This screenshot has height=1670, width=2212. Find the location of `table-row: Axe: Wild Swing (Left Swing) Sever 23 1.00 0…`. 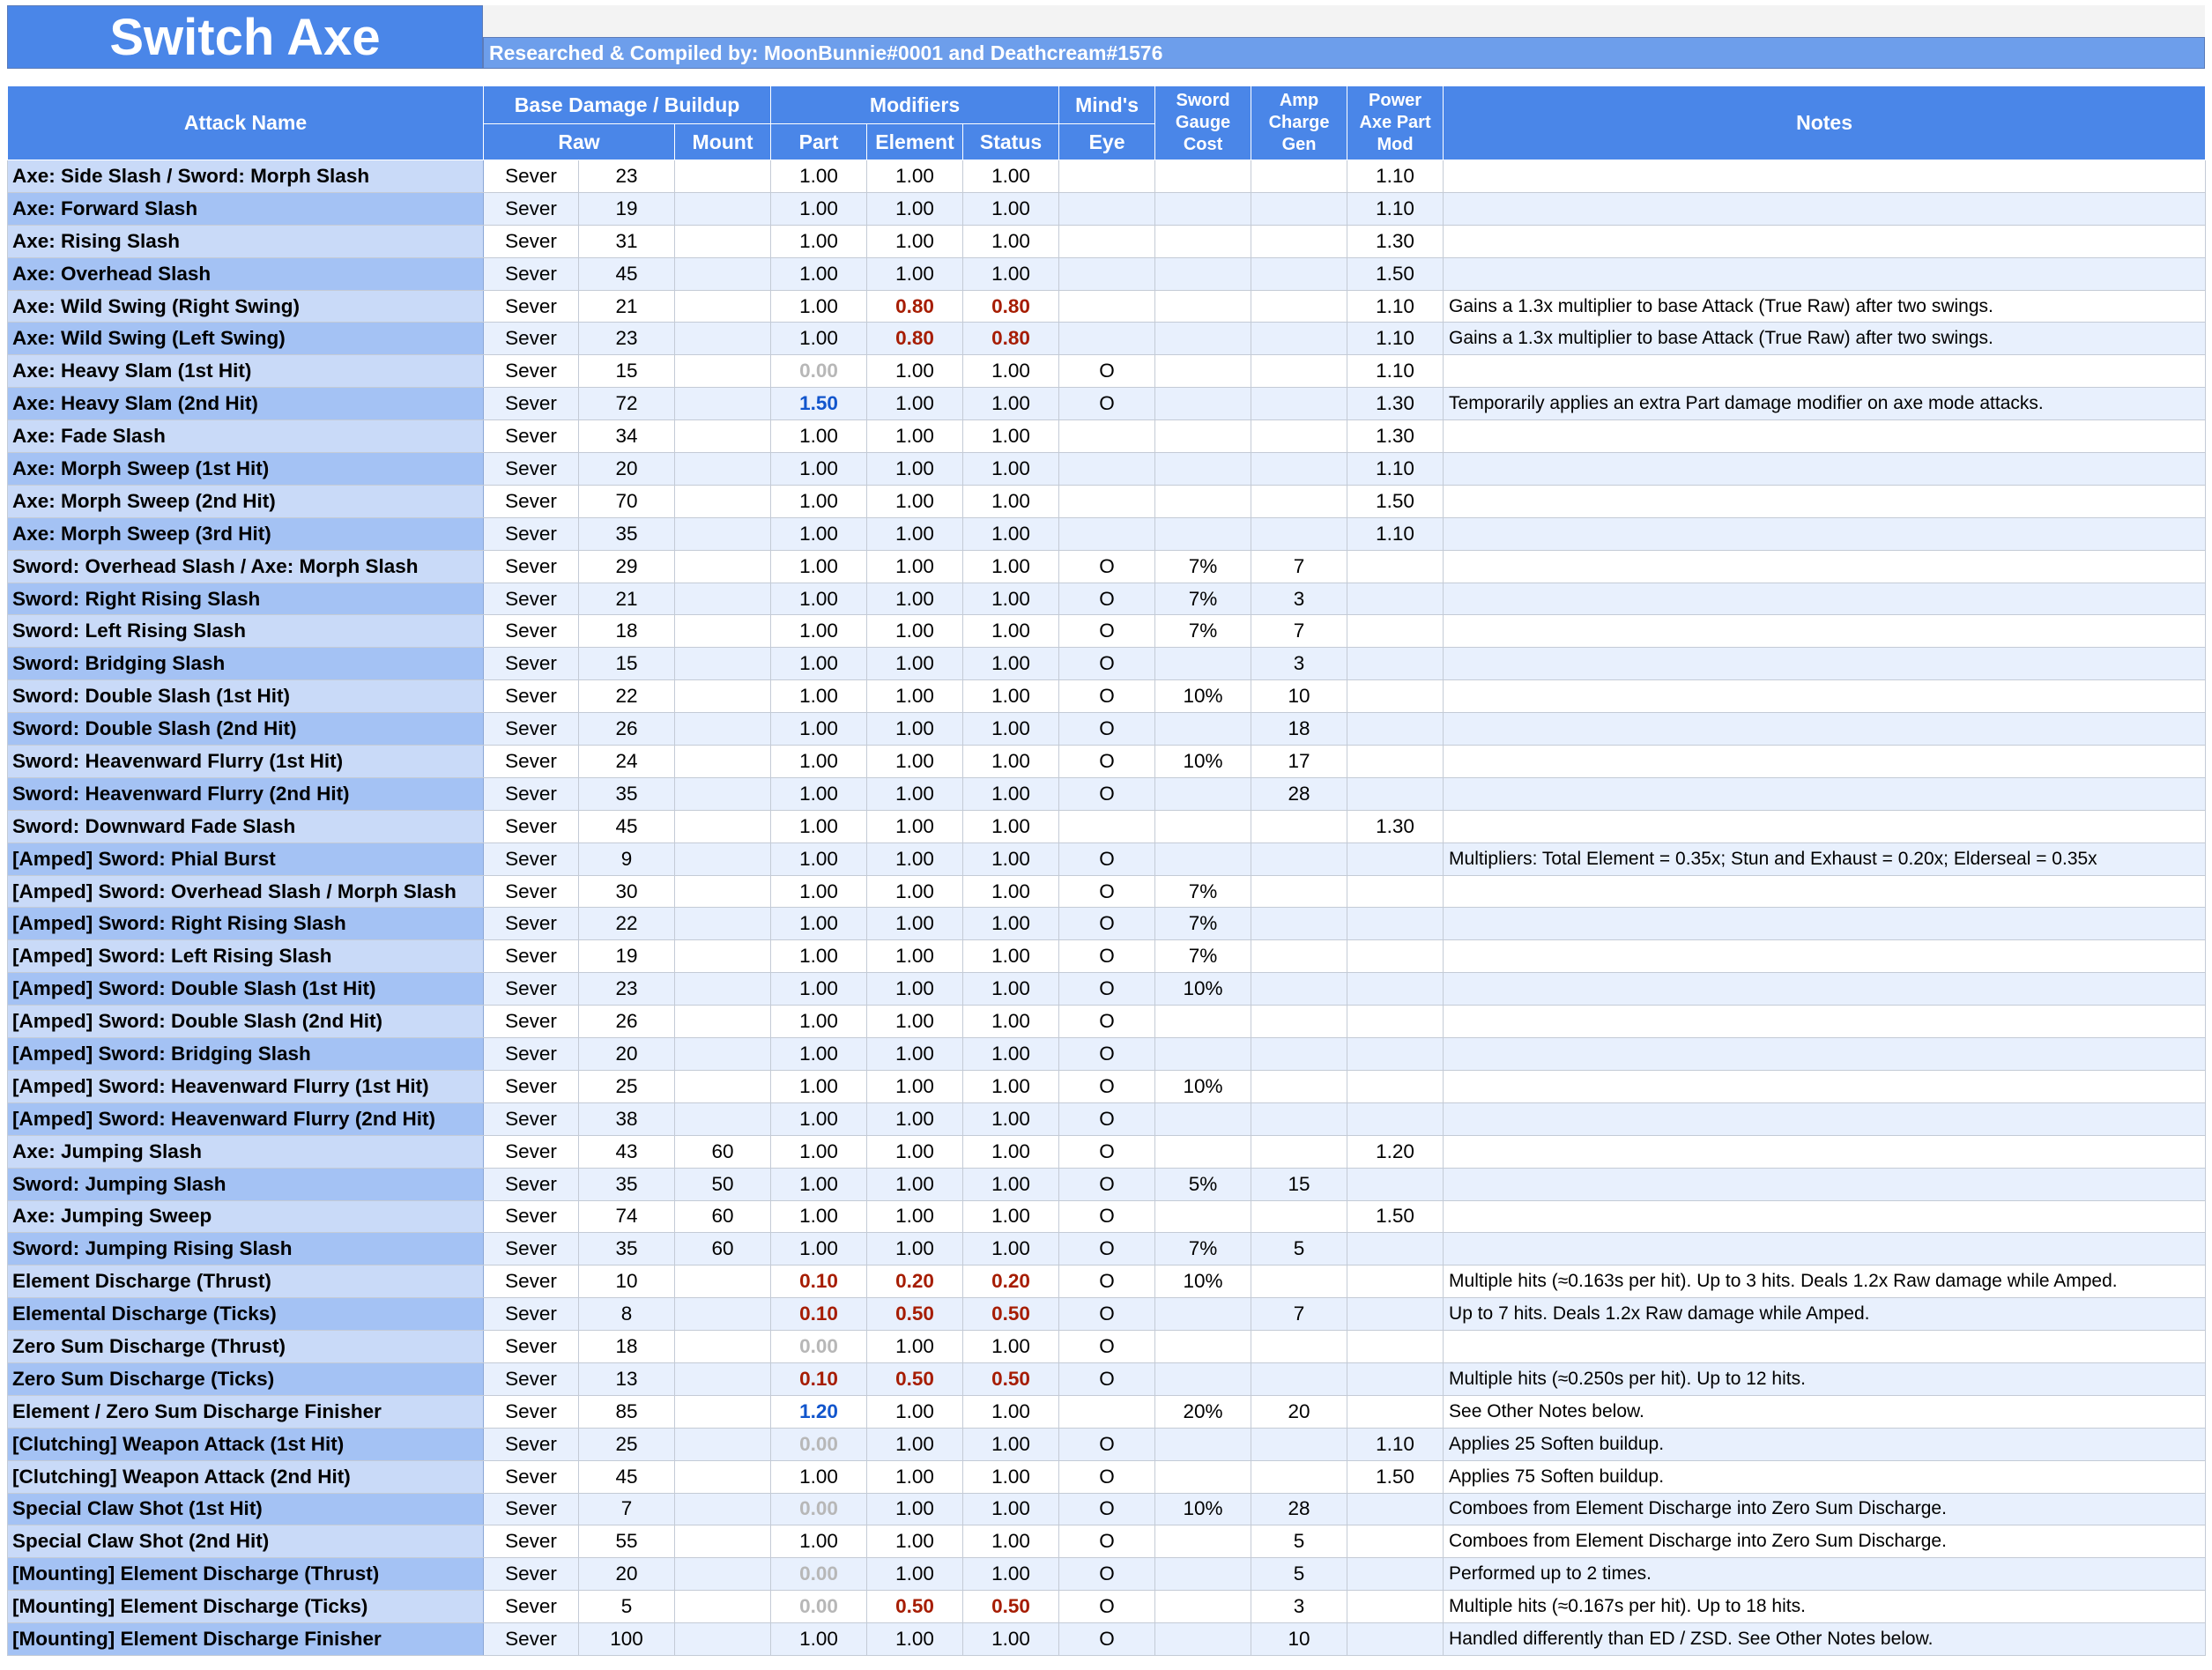

table-row: Axe: Wild Swing (Left Swing) Sever 23 1.00 0… is located at coordinates (1107, 339).